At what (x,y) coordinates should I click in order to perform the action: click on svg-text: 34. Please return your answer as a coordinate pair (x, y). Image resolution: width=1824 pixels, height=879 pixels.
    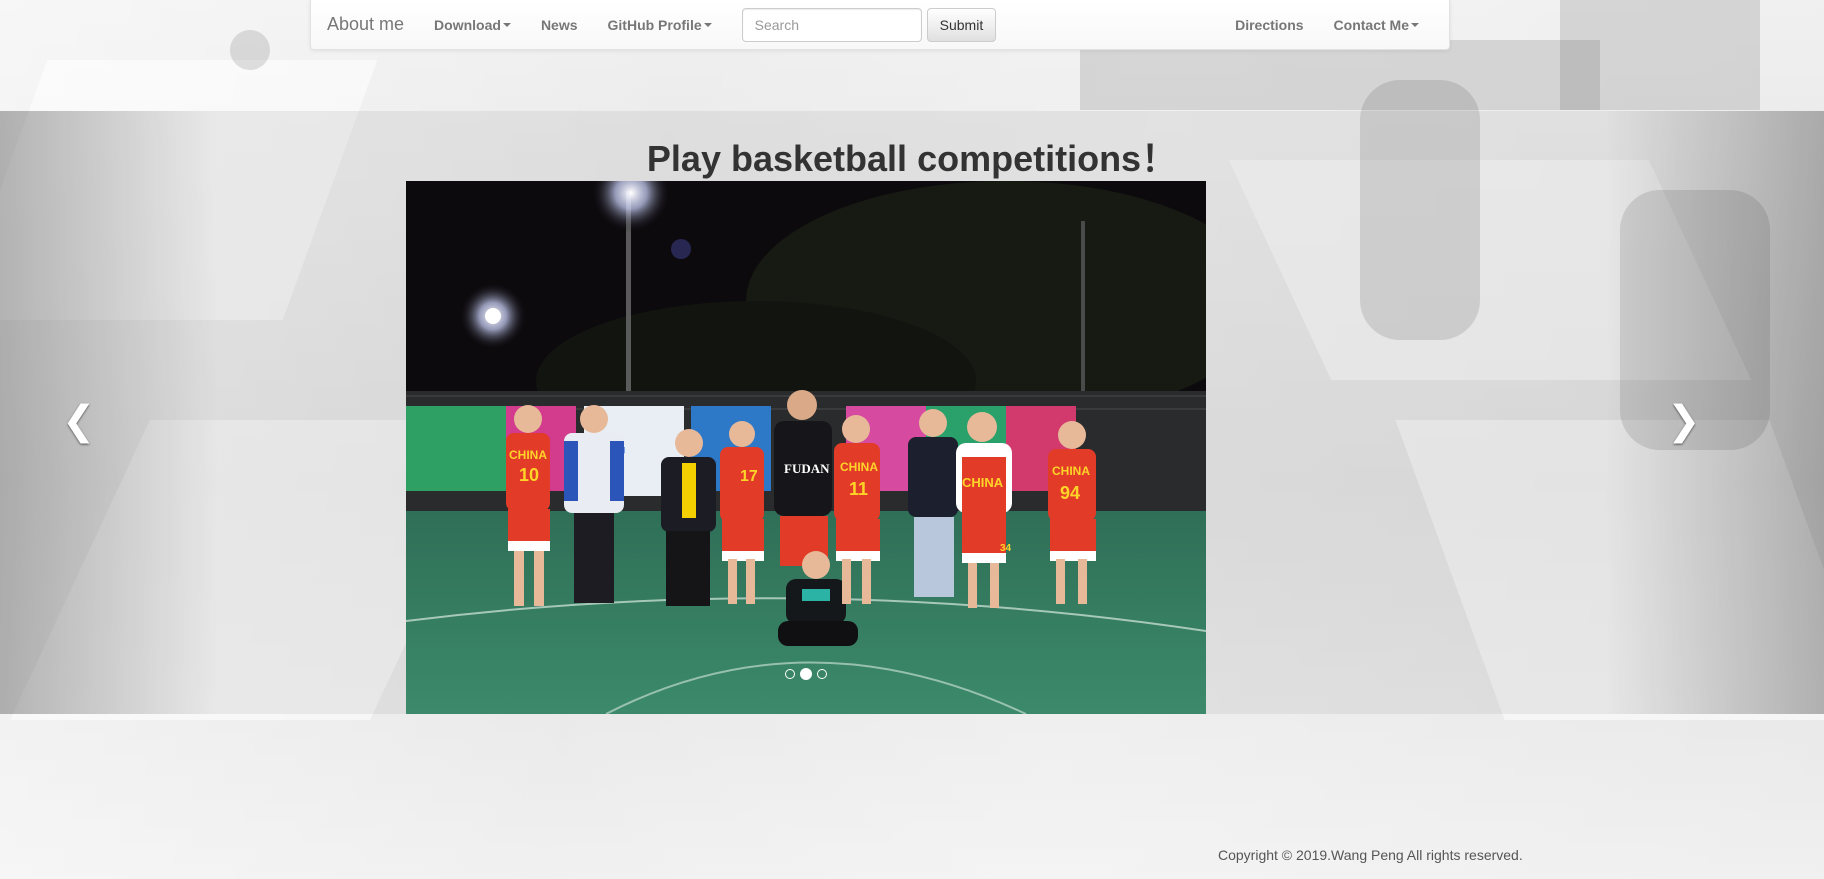
    Looking at the image, I should click on (1006, 548).